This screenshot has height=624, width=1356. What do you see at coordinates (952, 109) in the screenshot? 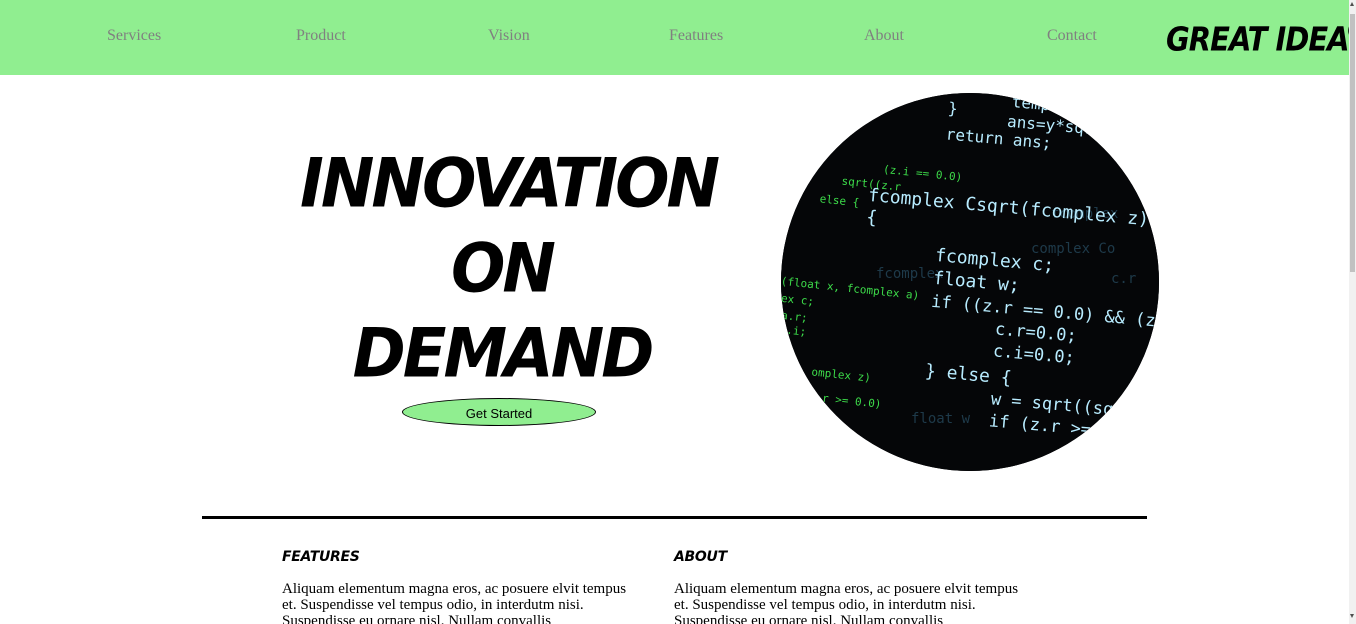
I see `code-blue-text: }` at bounding box center [952, 109].